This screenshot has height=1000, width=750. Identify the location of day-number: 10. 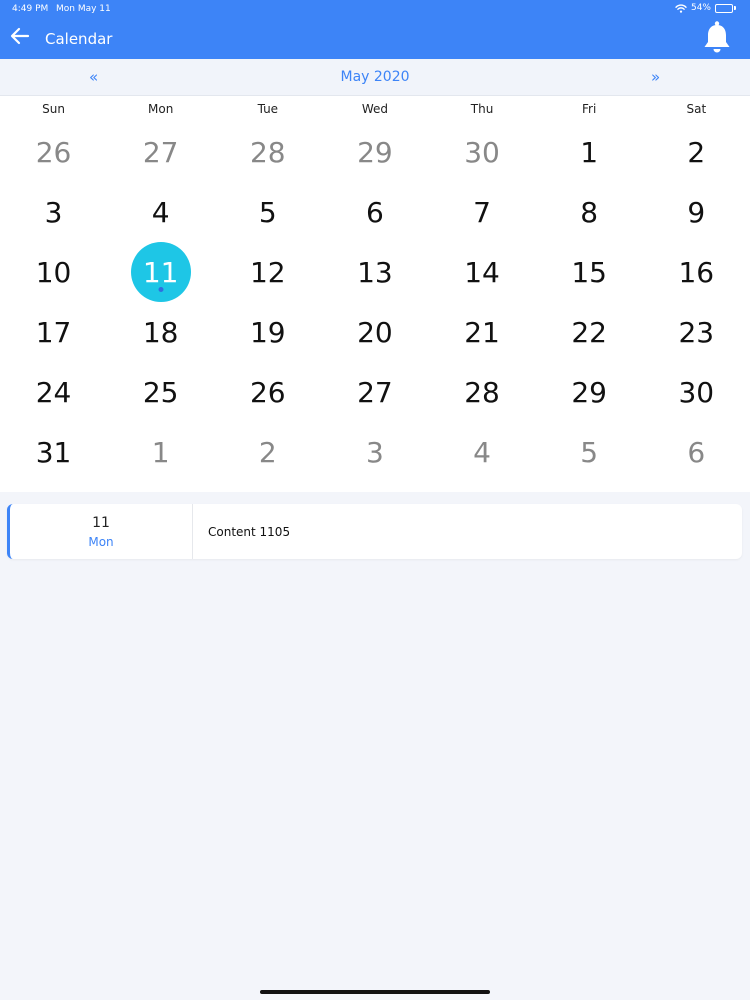
(53, 272).